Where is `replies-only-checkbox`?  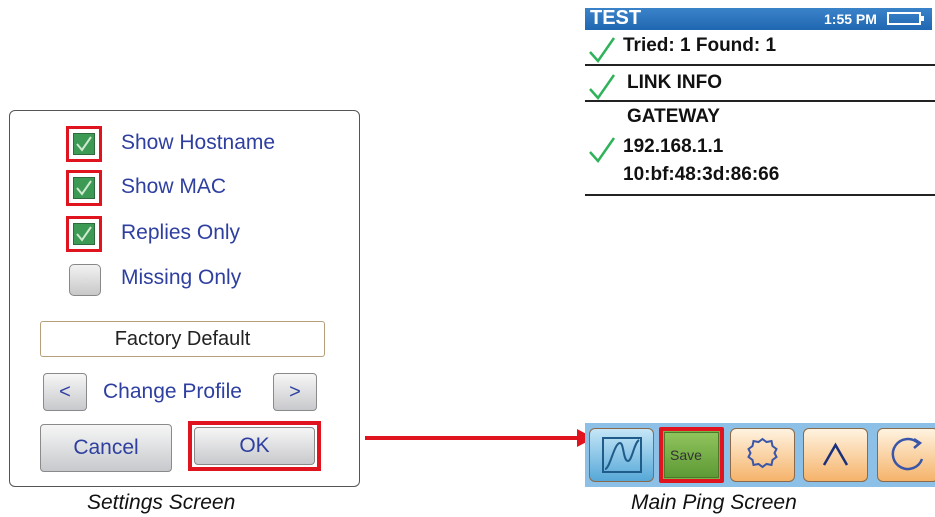
replies-only-checkbox is located at coordinates (84, 234).